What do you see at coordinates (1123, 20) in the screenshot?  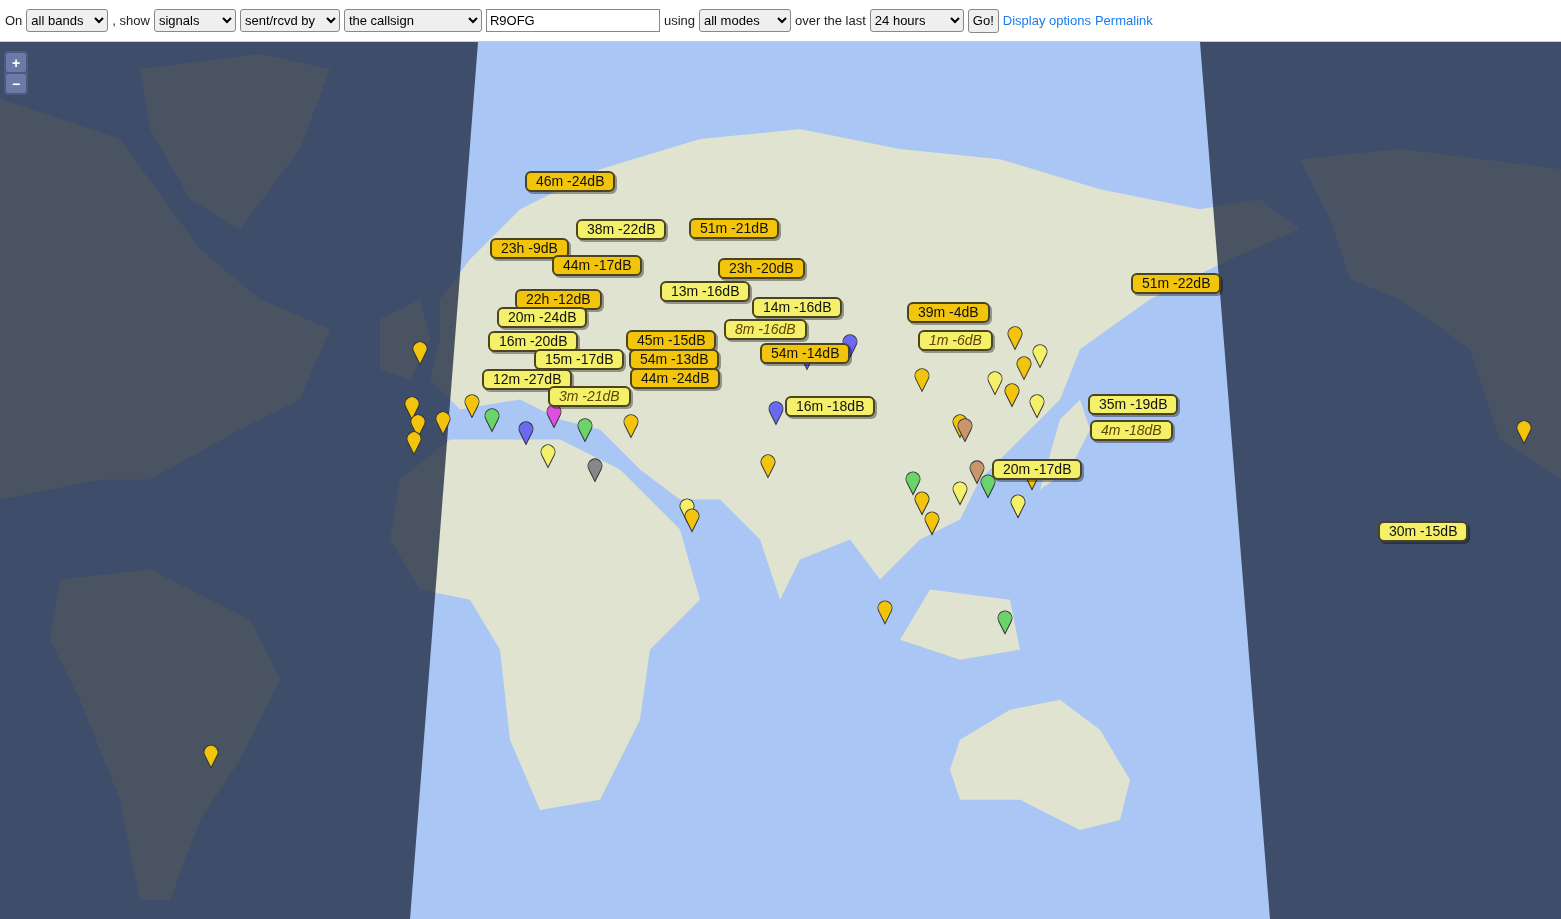 I see `toolbar-link: Permalink` at bounding box center [1123, 20].